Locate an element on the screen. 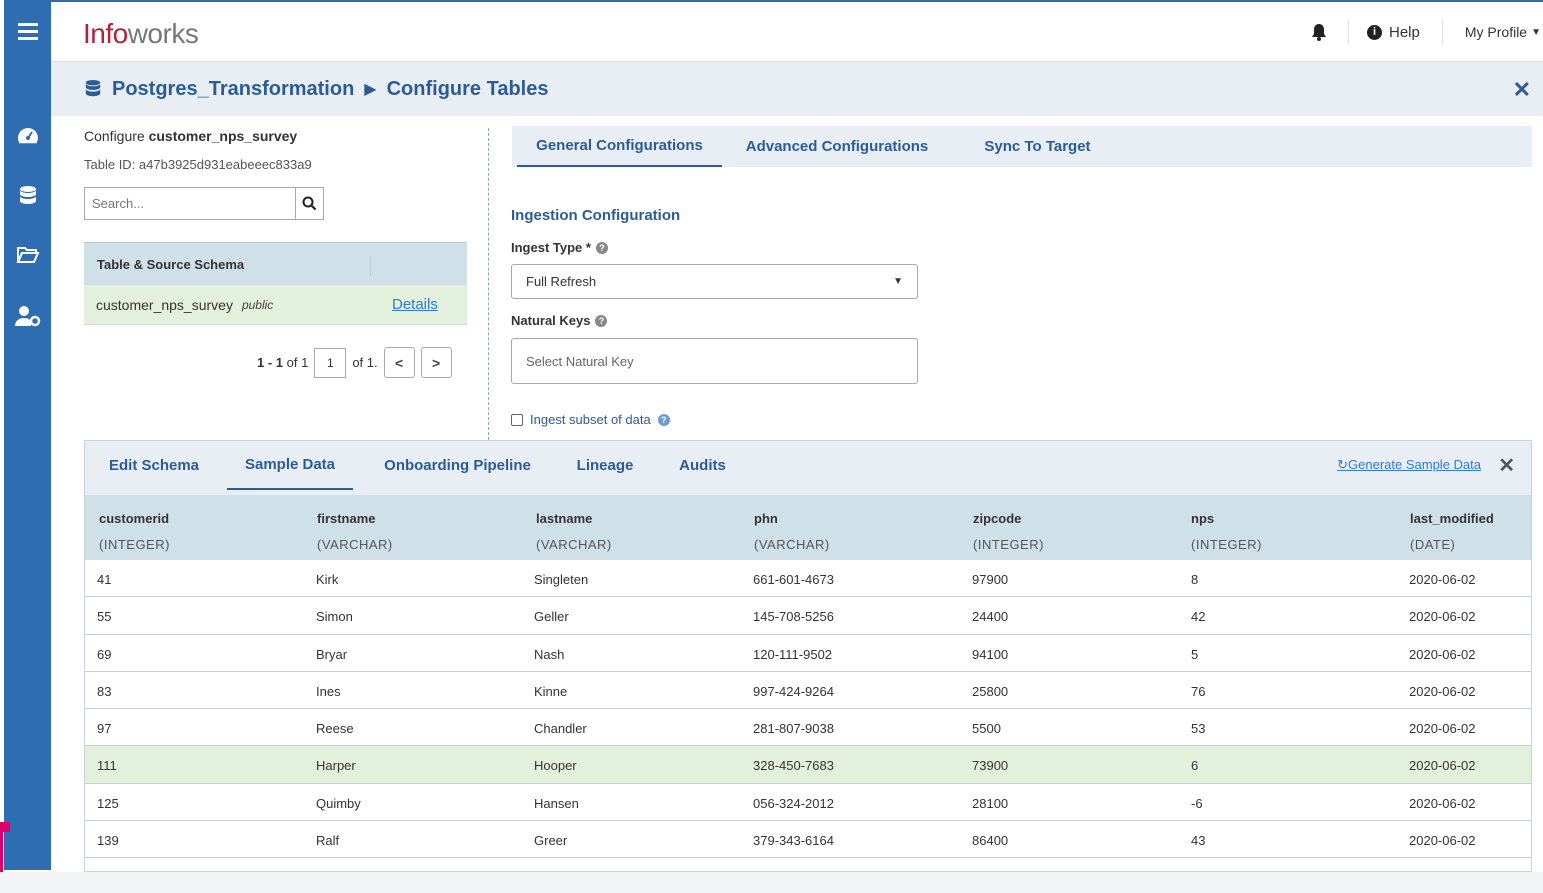 This screenshot has width=1543, height=893. column-header: lastname (VARCHAR) is located at coordinates (574, 531).